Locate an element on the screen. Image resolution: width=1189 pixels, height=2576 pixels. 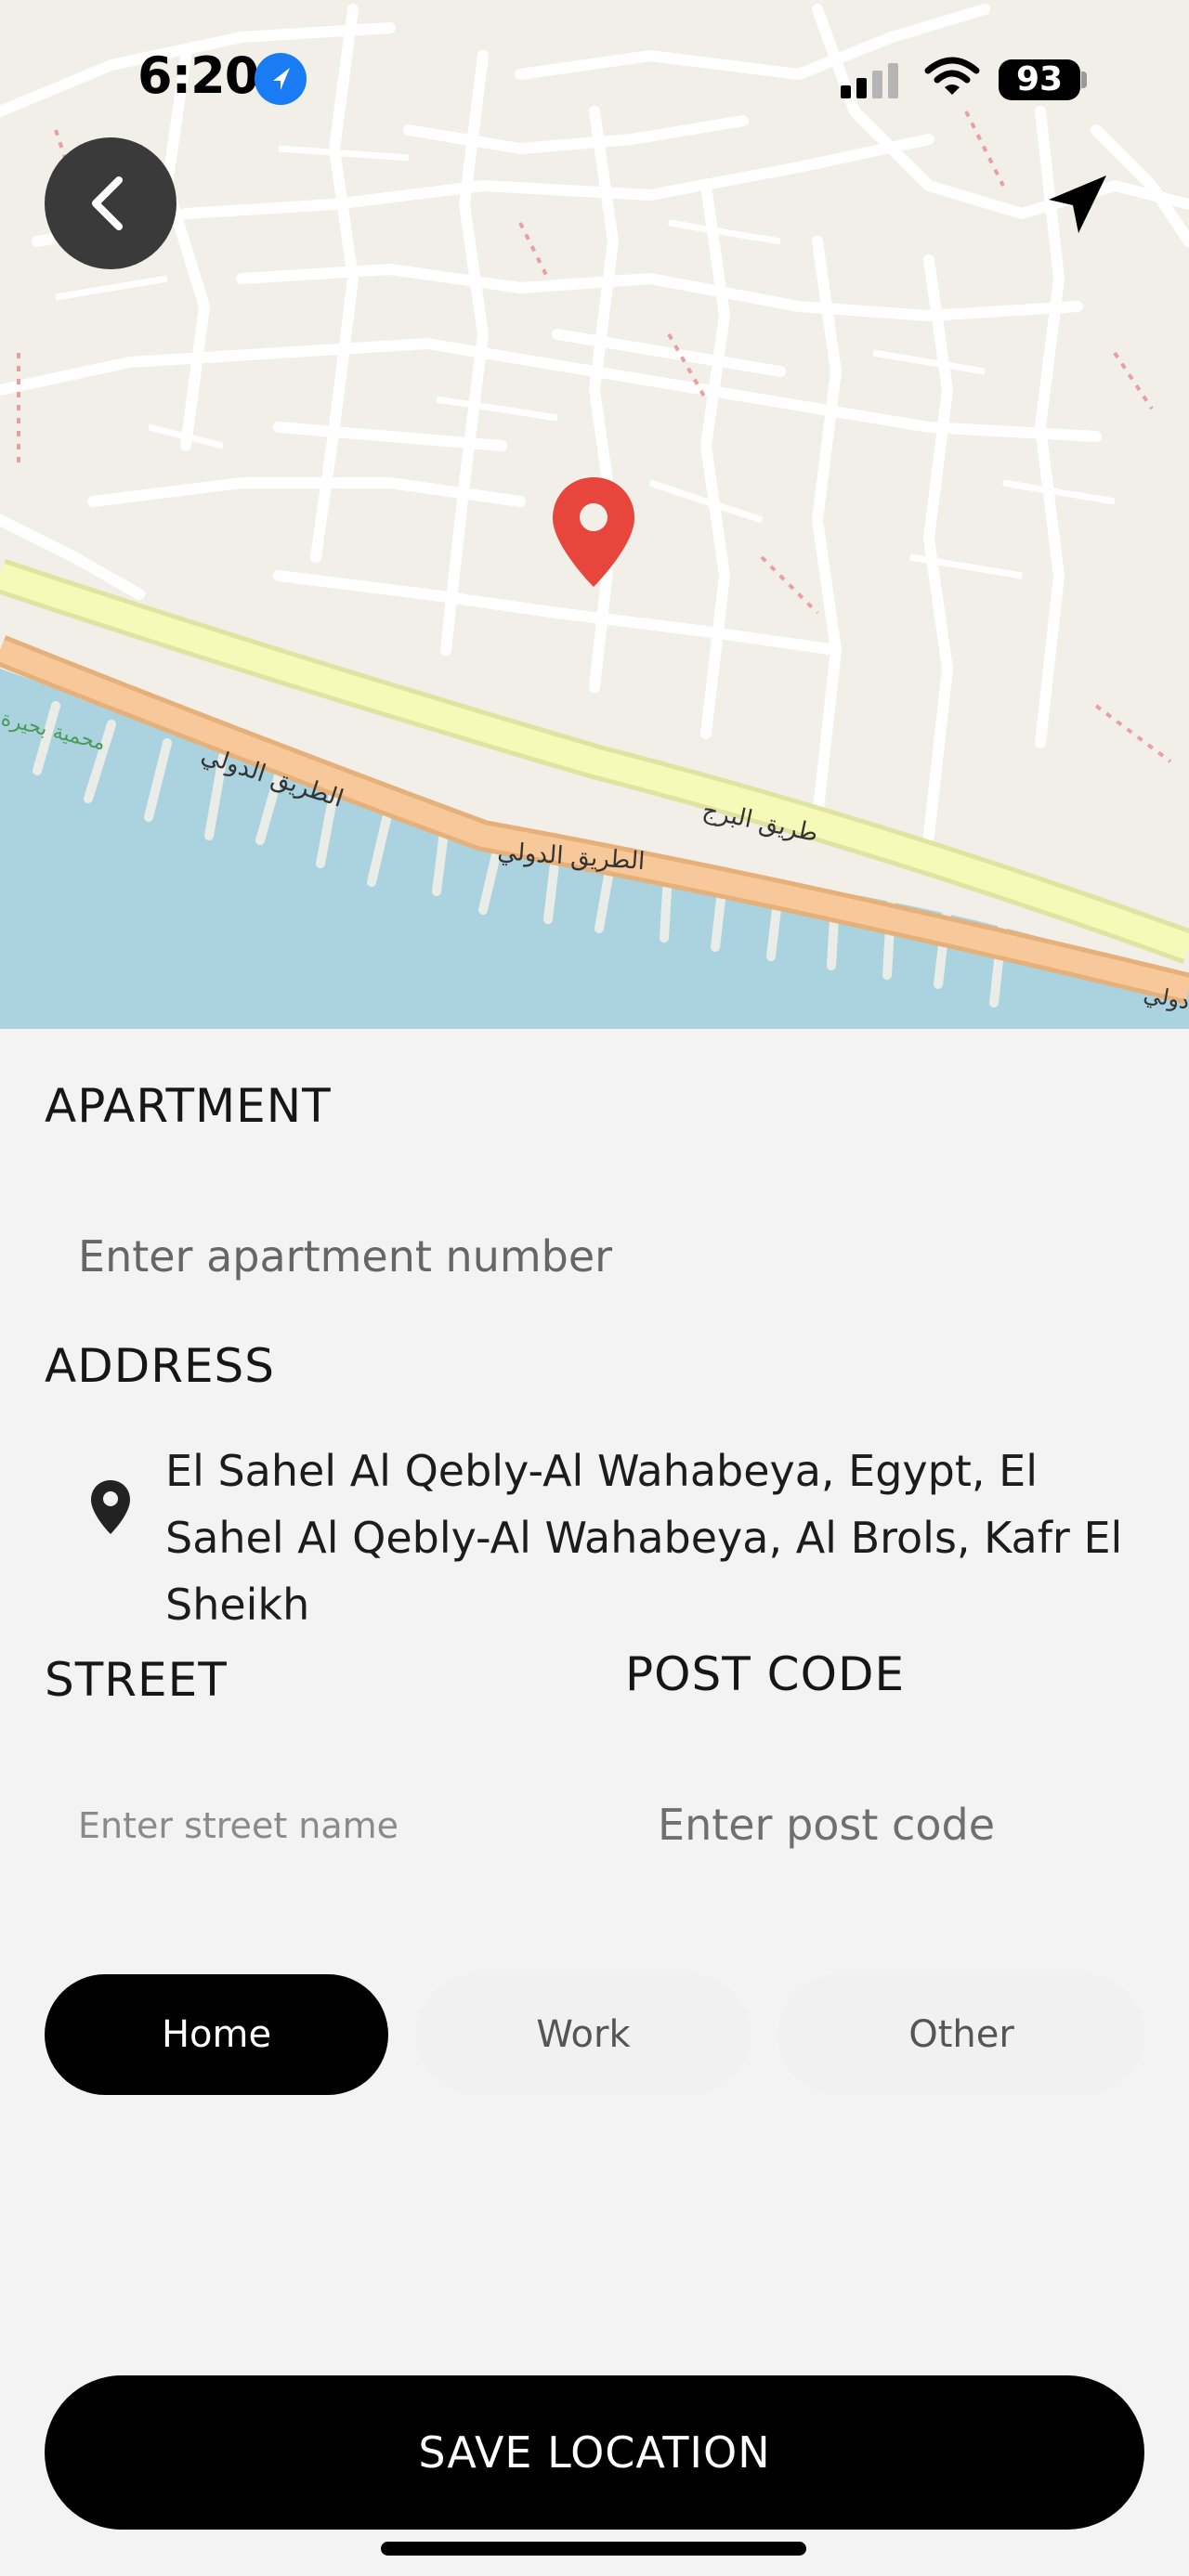
apartment-label: APARTMENT is located at coordinates (189, 1106).